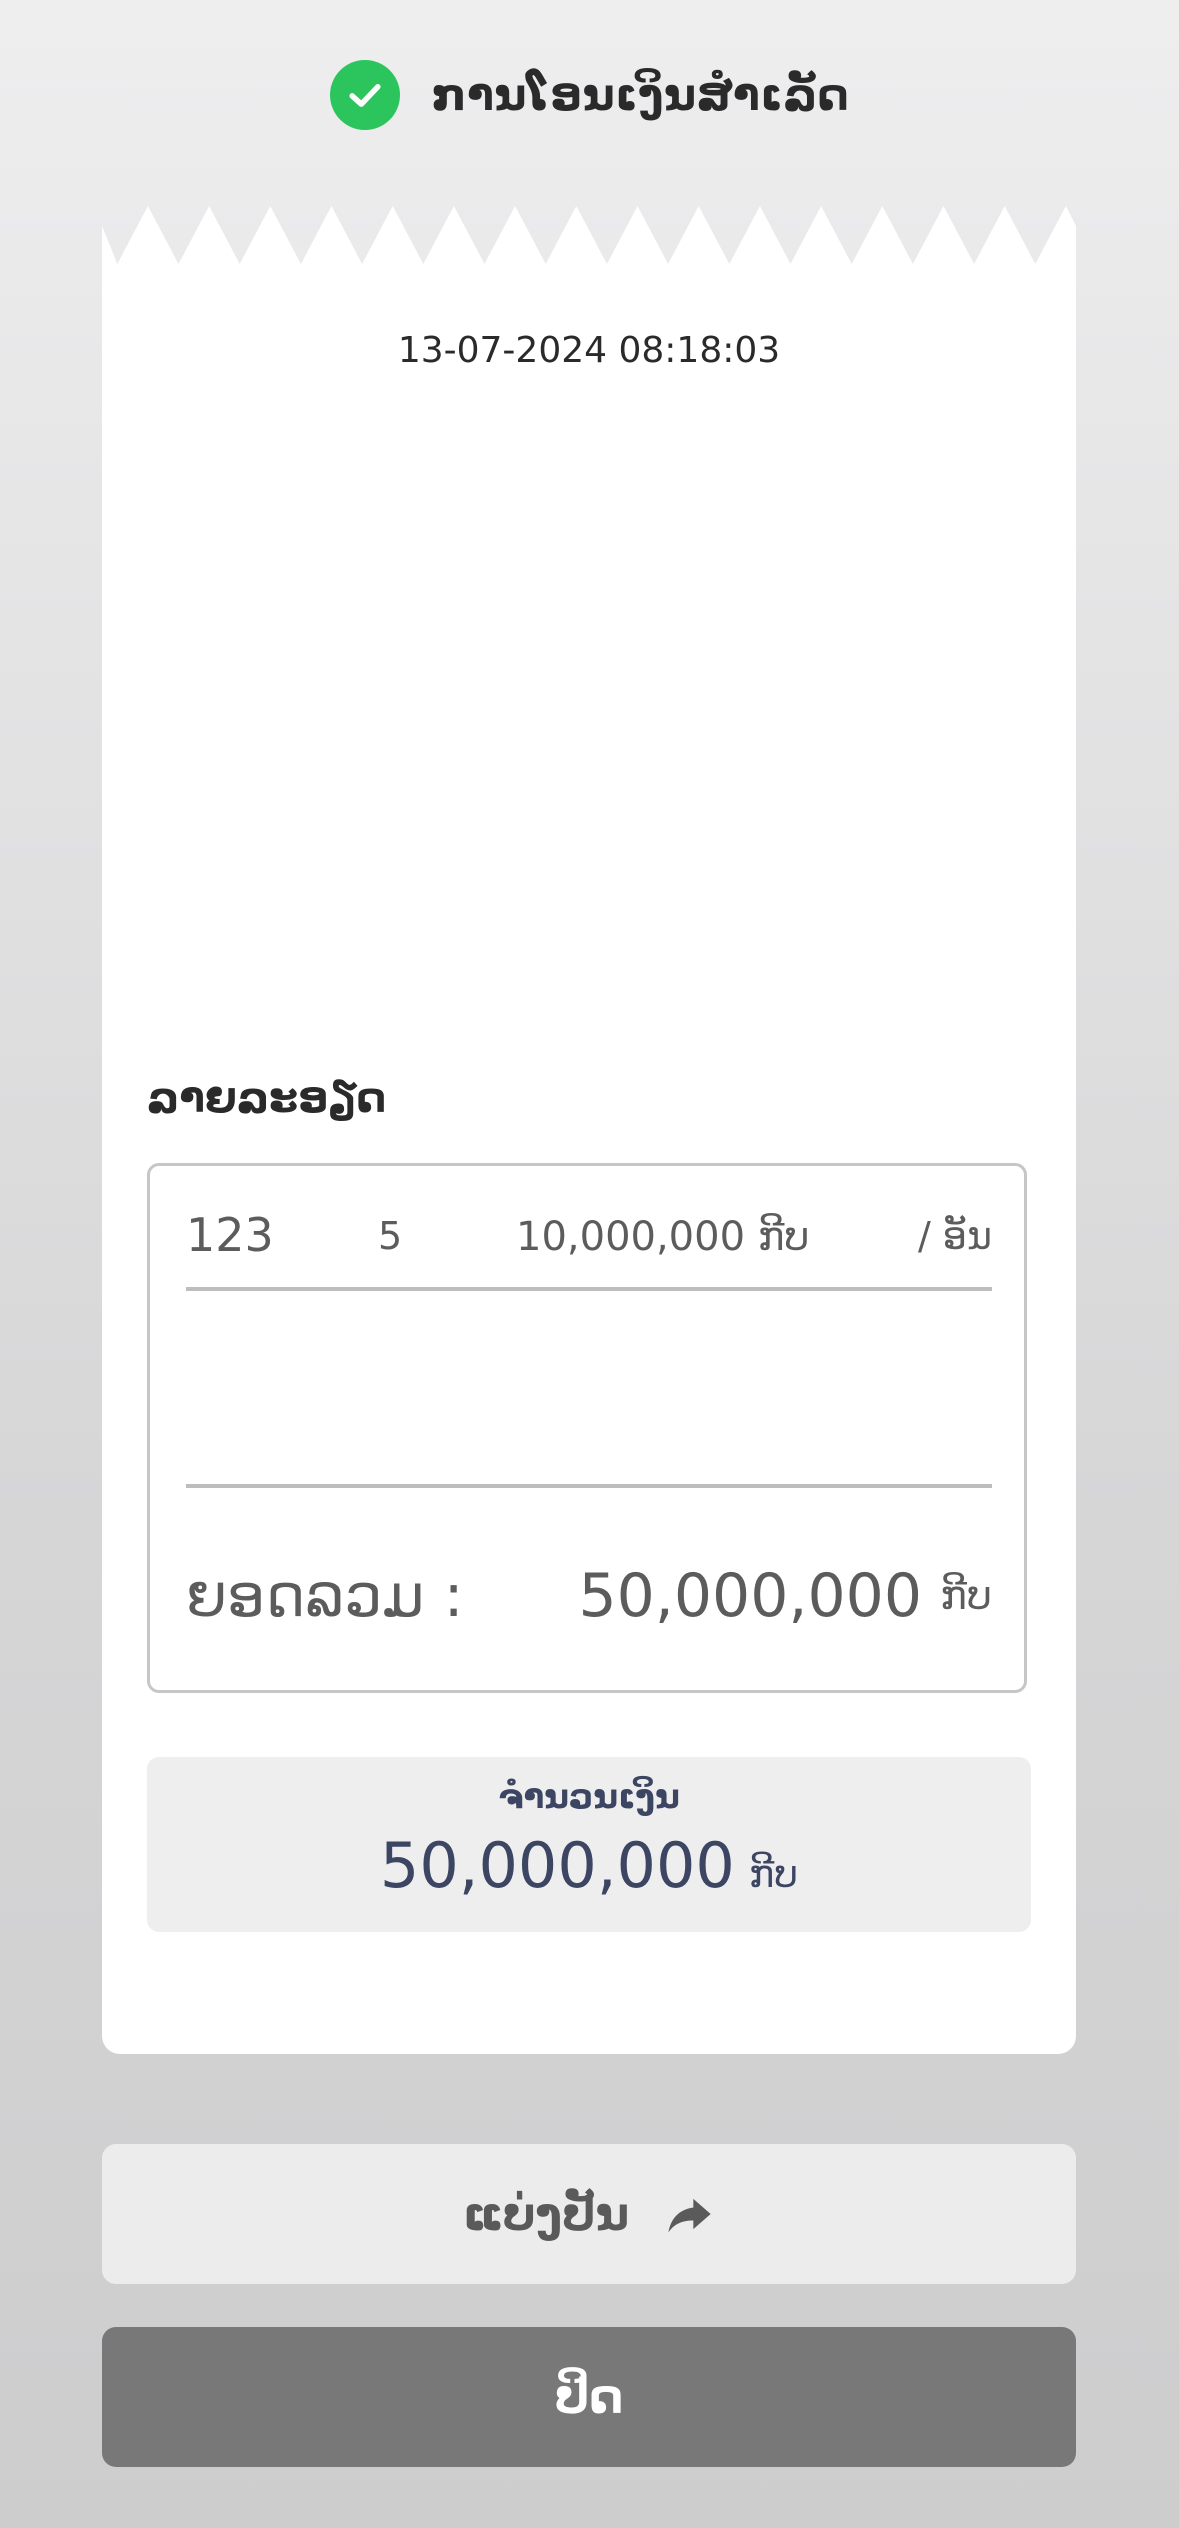  I want to click on total-row: ຍອດລວມ : 50,000,000 ກີບ, so click(589, 1601).